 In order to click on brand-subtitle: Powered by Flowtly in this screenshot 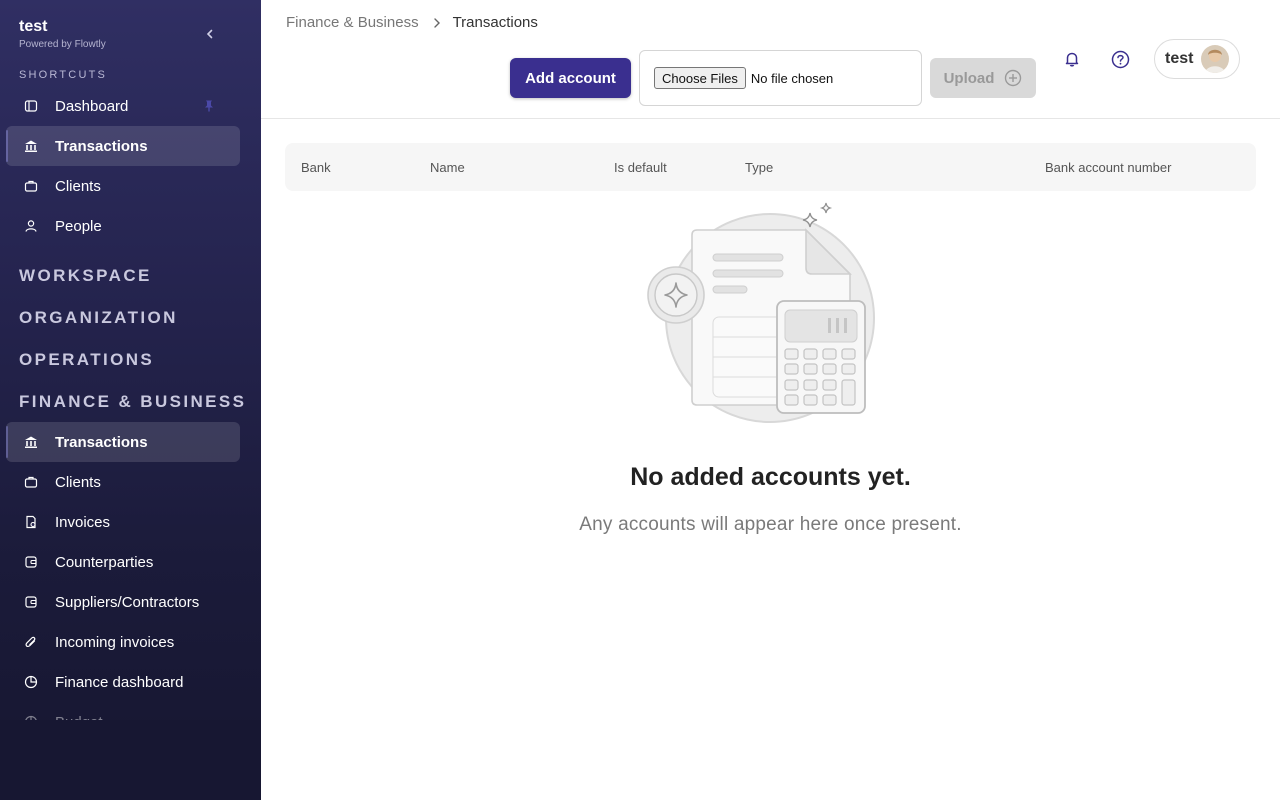, I will do `click(62, 44)`.